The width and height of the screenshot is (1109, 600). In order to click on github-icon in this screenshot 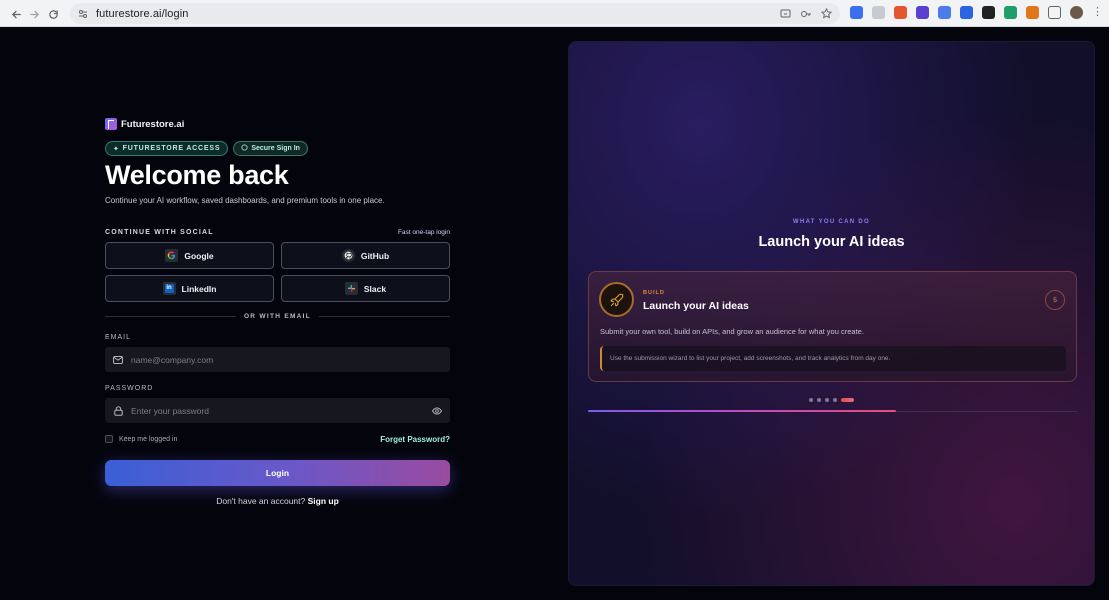, I will do `click(348, 255)`.